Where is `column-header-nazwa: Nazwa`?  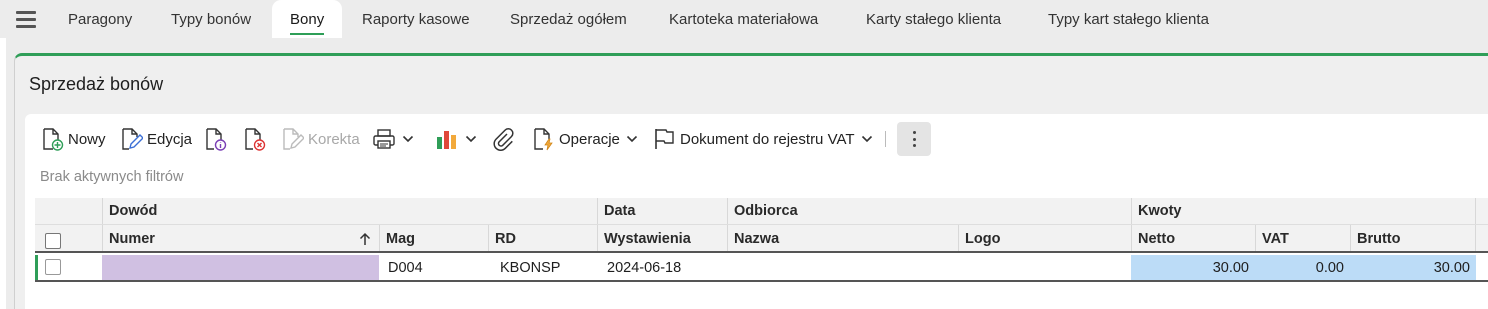 column-header-nazwa: Nazwa is located at coordinates (842, 238).